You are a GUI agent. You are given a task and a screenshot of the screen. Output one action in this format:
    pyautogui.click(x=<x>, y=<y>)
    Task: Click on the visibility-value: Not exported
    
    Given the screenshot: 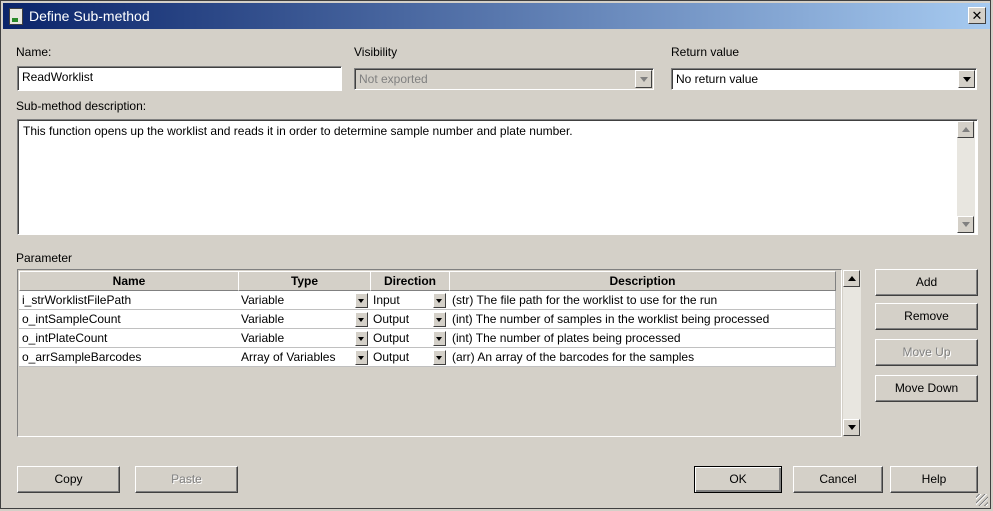 What is the action you would take?
    pyautogui.click(x=393, y=79)
    